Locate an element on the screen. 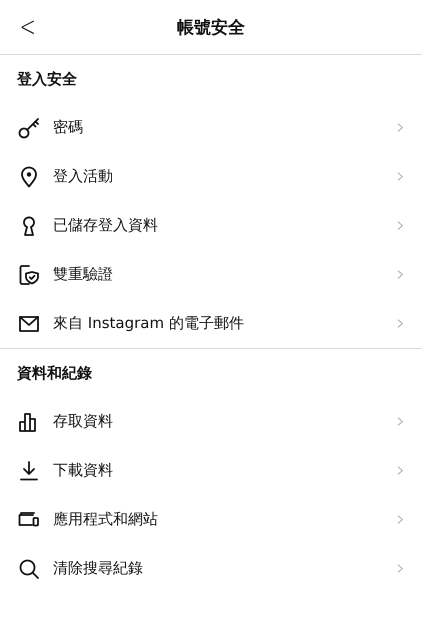  section-heading: 資料和紀錄 is located at coordinates (54, 373).